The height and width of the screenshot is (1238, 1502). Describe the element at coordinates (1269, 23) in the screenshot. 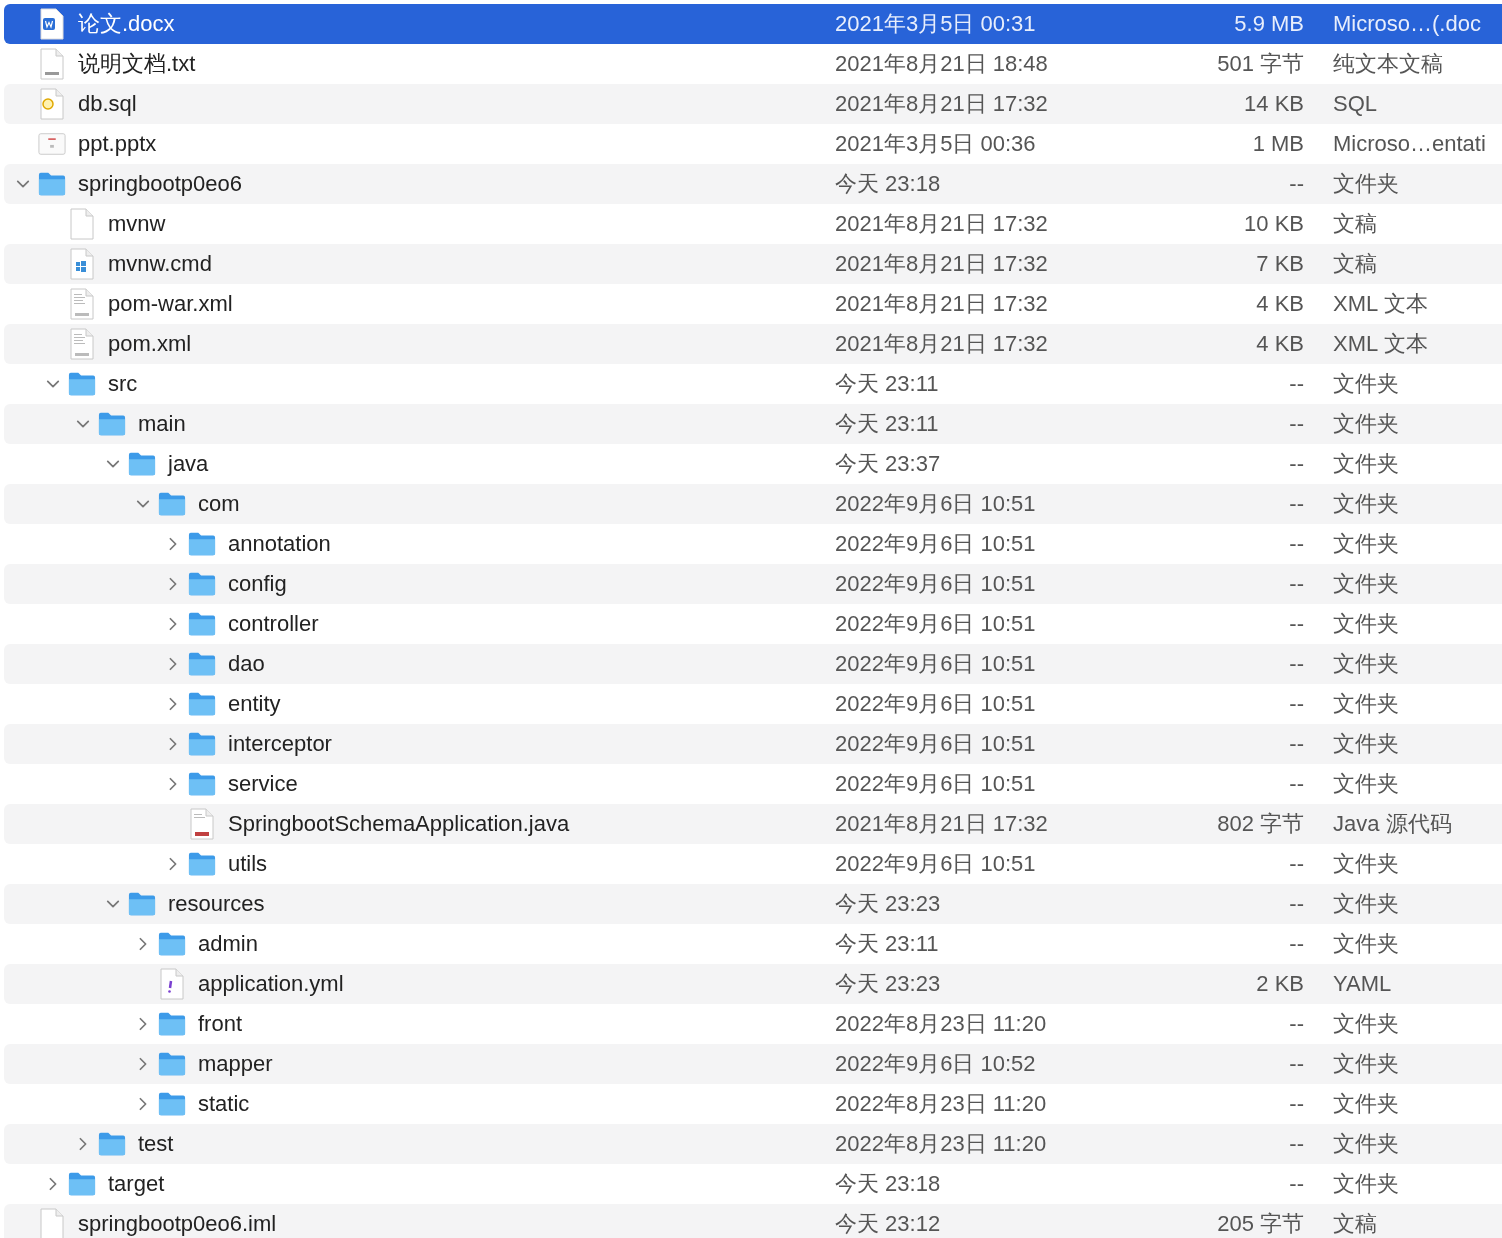

I see `file-size: 5.9 MB` at that location.